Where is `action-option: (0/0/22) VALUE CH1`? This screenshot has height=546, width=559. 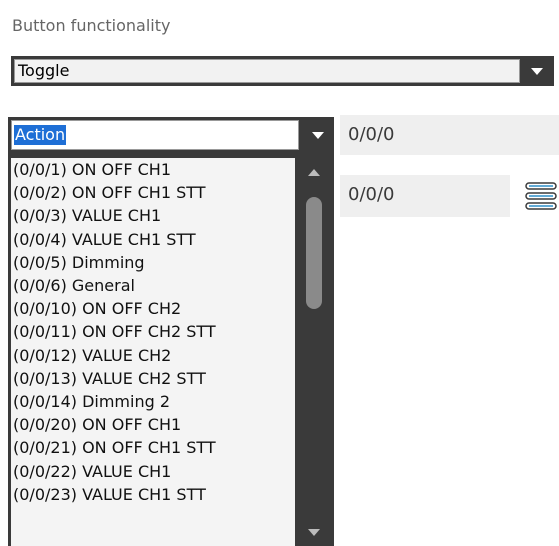 action-option: (0/0/22) VALUE CH1 is located at coordinates (153, 471).